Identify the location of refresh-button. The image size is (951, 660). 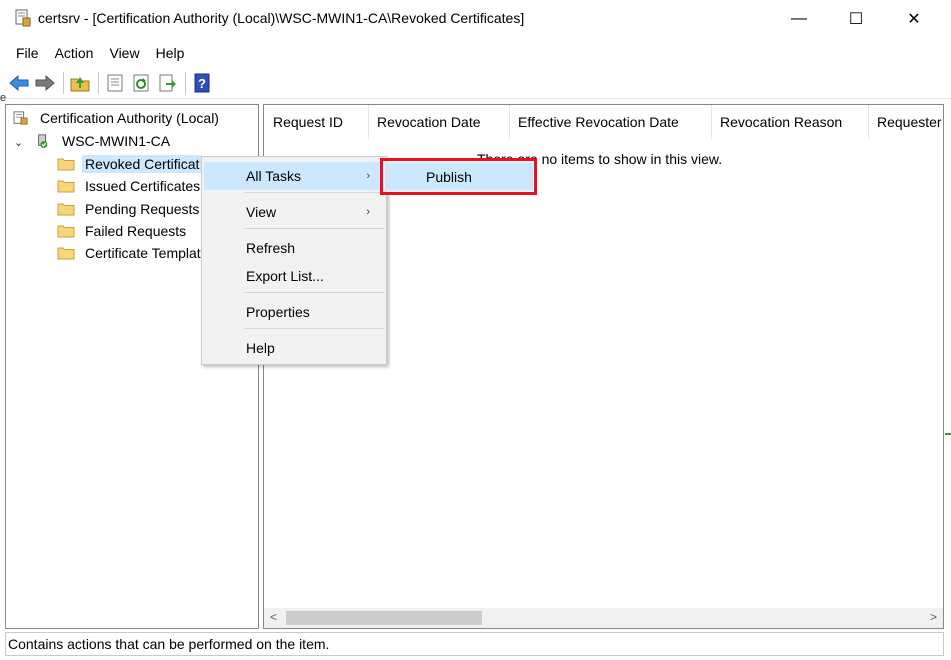
(141, 83).